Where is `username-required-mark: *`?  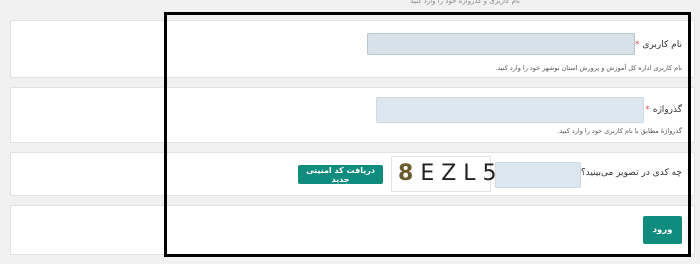
username-required-mark: * is located at coordinates (637, 45).